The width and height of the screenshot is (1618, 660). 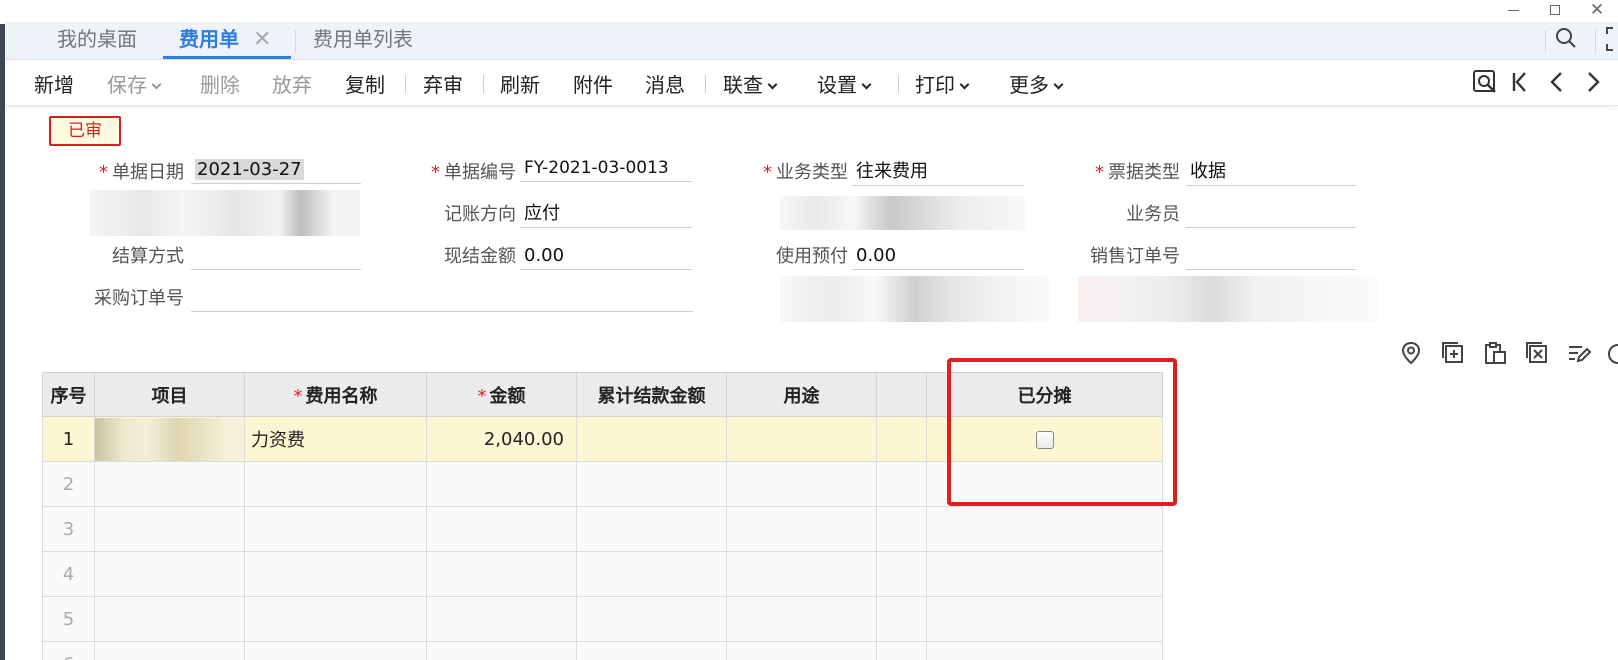 I want to click on cell-amount: 2,040.00, so click(x=501, y=439).